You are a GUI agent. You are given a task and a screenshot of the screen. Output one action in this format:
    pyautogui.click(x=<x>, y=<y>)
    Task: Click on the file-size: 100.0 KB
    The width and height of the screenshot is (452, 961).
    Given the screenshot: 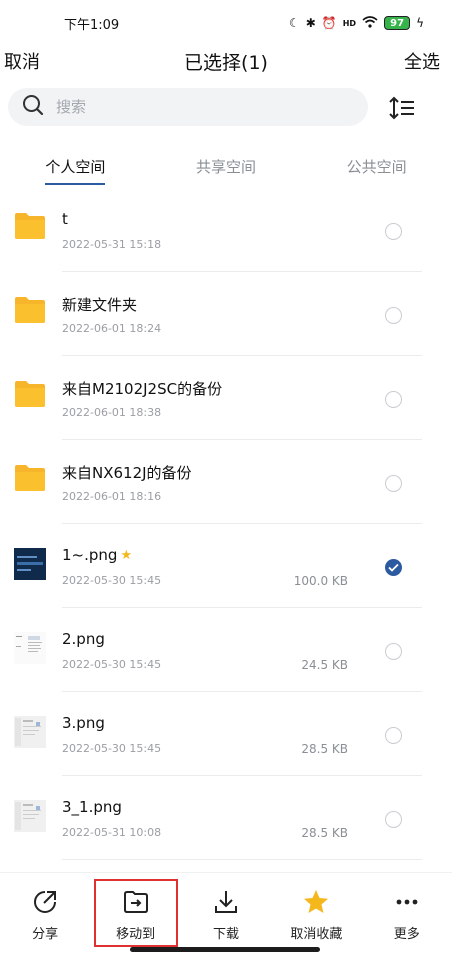 What is the action you would take?
    pyautogui.click(x=320, y=581)
    